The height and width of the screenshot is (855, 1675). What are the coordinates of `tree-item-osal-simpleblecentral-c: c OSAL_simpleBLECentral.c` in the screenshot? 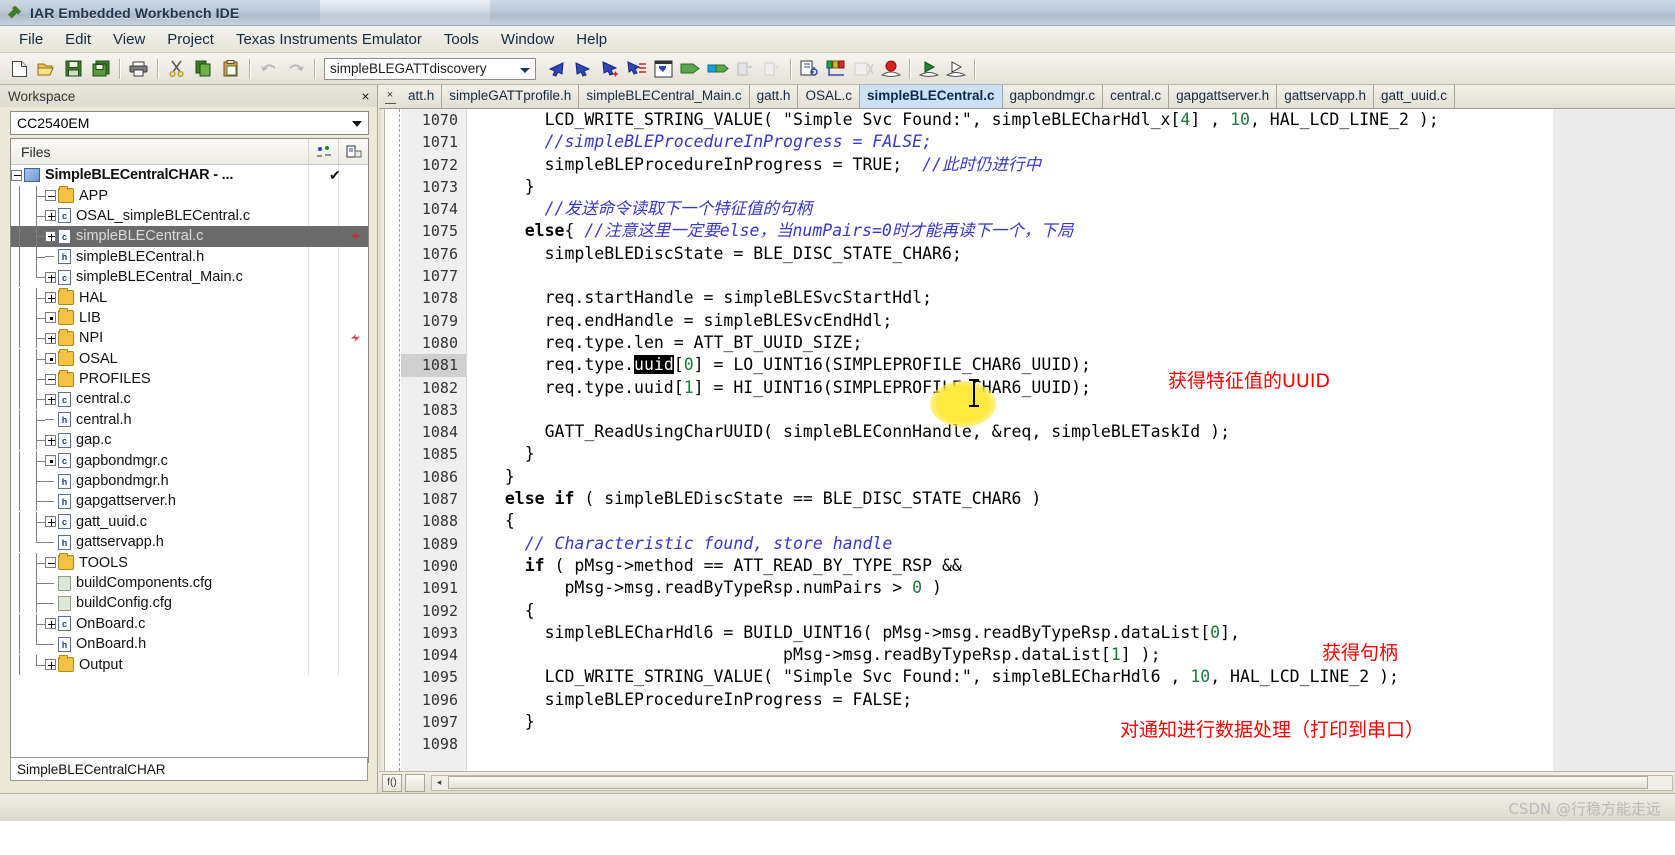 It's located at (189, 215).